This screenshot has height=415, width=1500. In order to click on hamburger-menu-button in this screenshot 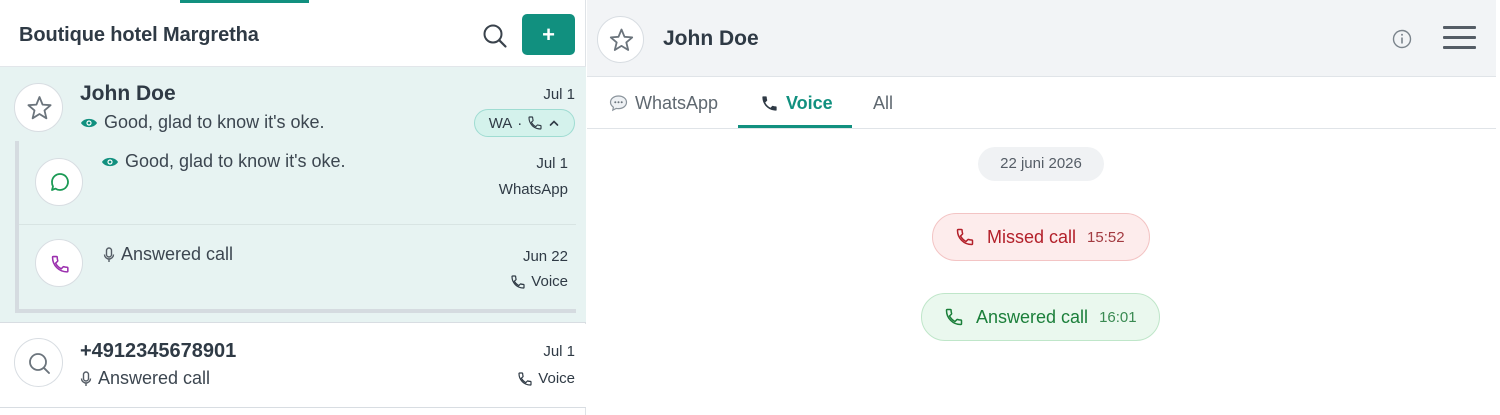, I will do `click(1459, 39)`.